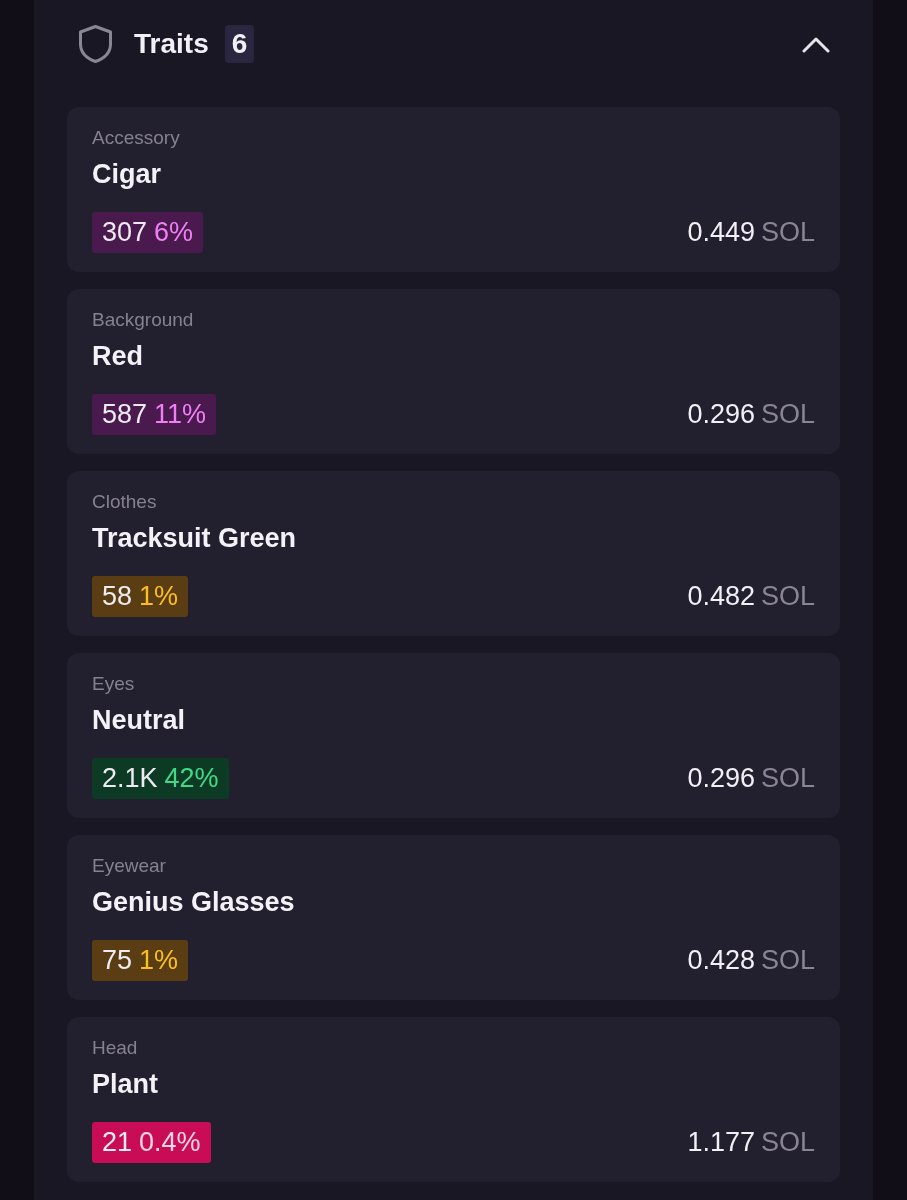 The image size is (907, 1200). What do you see at coordinates (115, 1048) in the screenshot?
I see `trait-category: Head` at bounding box center [115, 1048].